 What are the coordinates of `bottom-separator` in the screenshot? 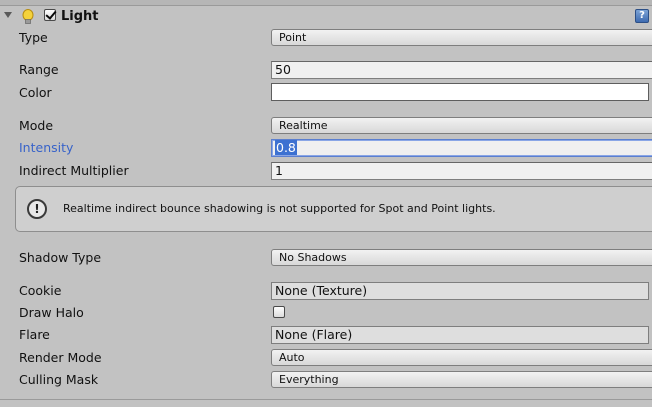 It's located at (326, 399).